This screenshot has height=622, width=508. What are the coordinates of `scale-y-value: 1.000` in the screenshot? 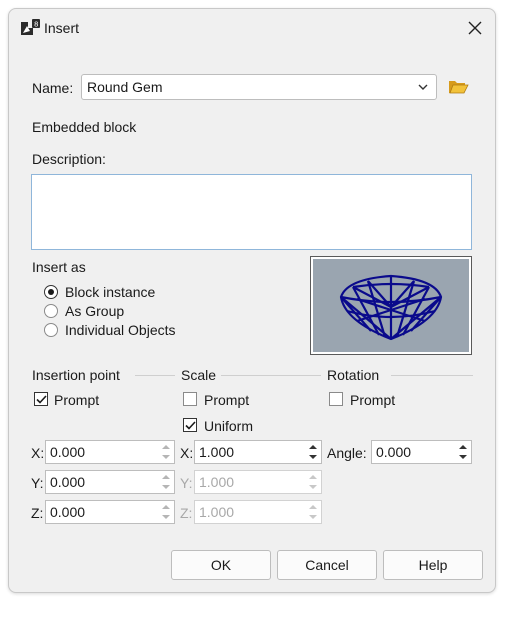 It's located at (217, 482).